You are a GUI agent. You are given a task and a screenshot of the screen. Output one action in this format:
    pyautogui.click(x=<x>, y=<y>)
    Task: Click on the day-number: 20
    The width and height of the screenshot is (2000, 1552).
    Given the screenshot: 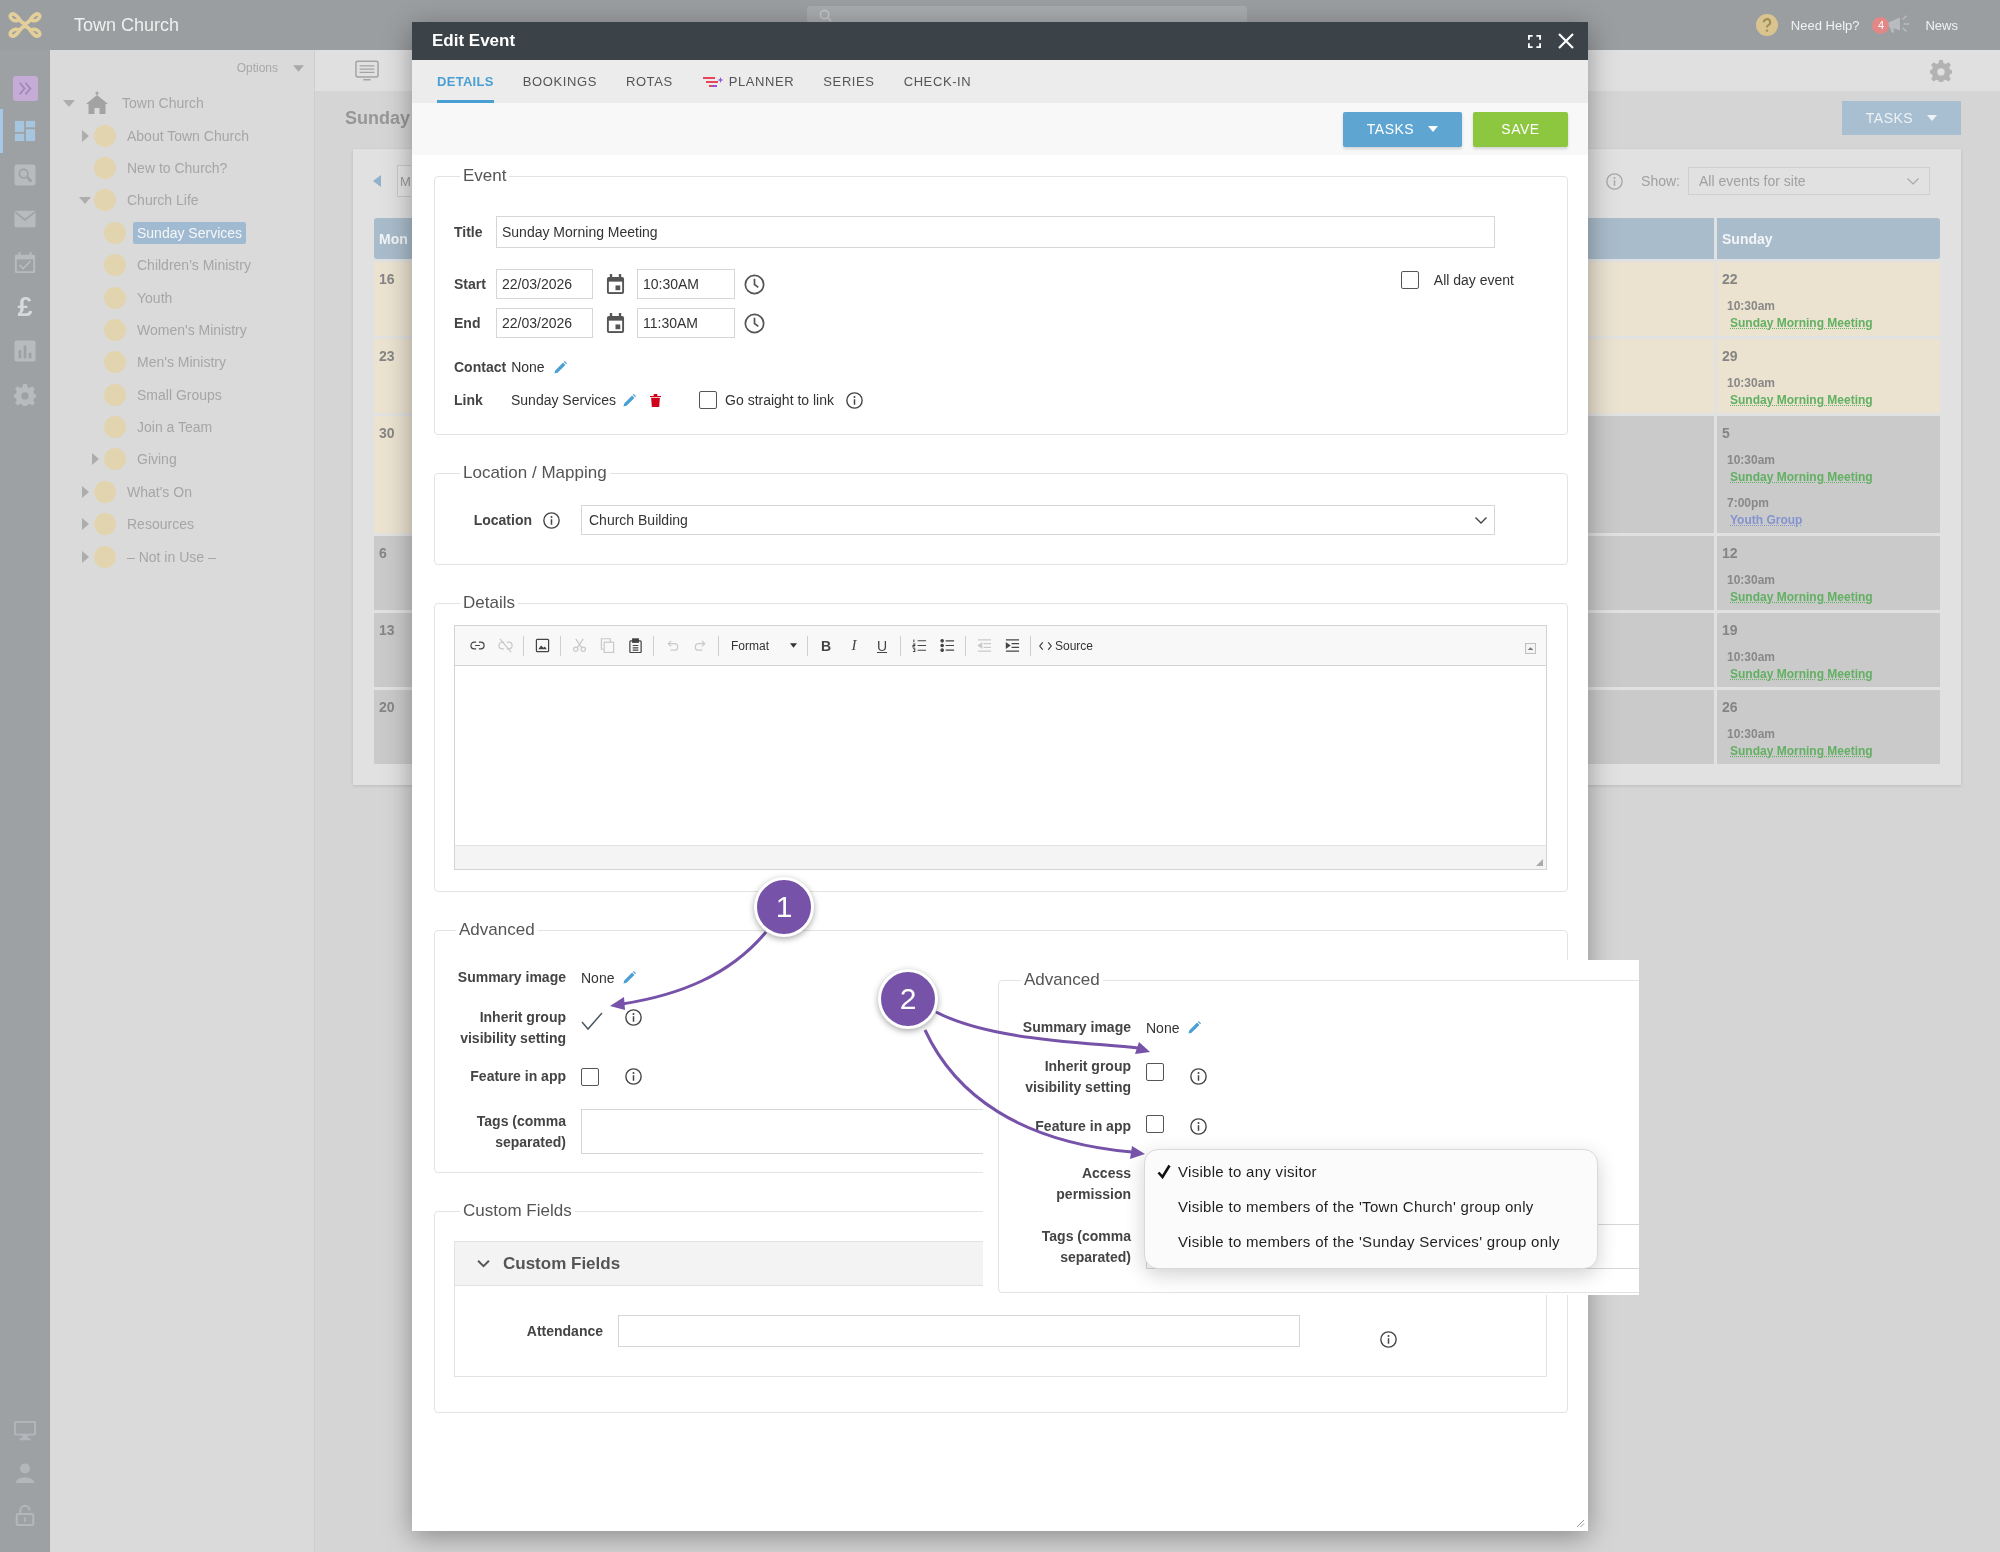 What is the action you would take?
    pyautogui.click(x=386, y=706)
    